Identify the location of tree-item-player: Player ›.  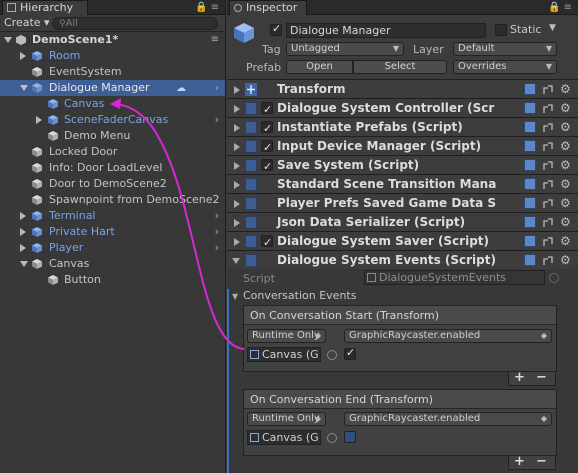
(112, 248).